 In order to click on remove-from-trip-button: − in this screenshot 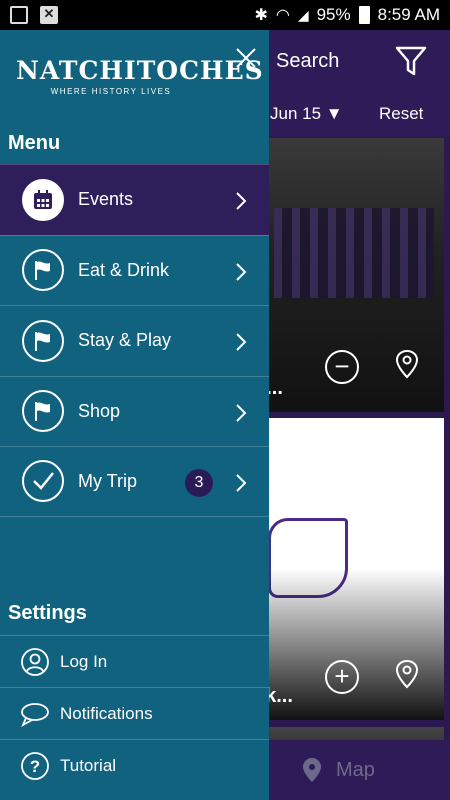, I will do `click(342, 367)`.